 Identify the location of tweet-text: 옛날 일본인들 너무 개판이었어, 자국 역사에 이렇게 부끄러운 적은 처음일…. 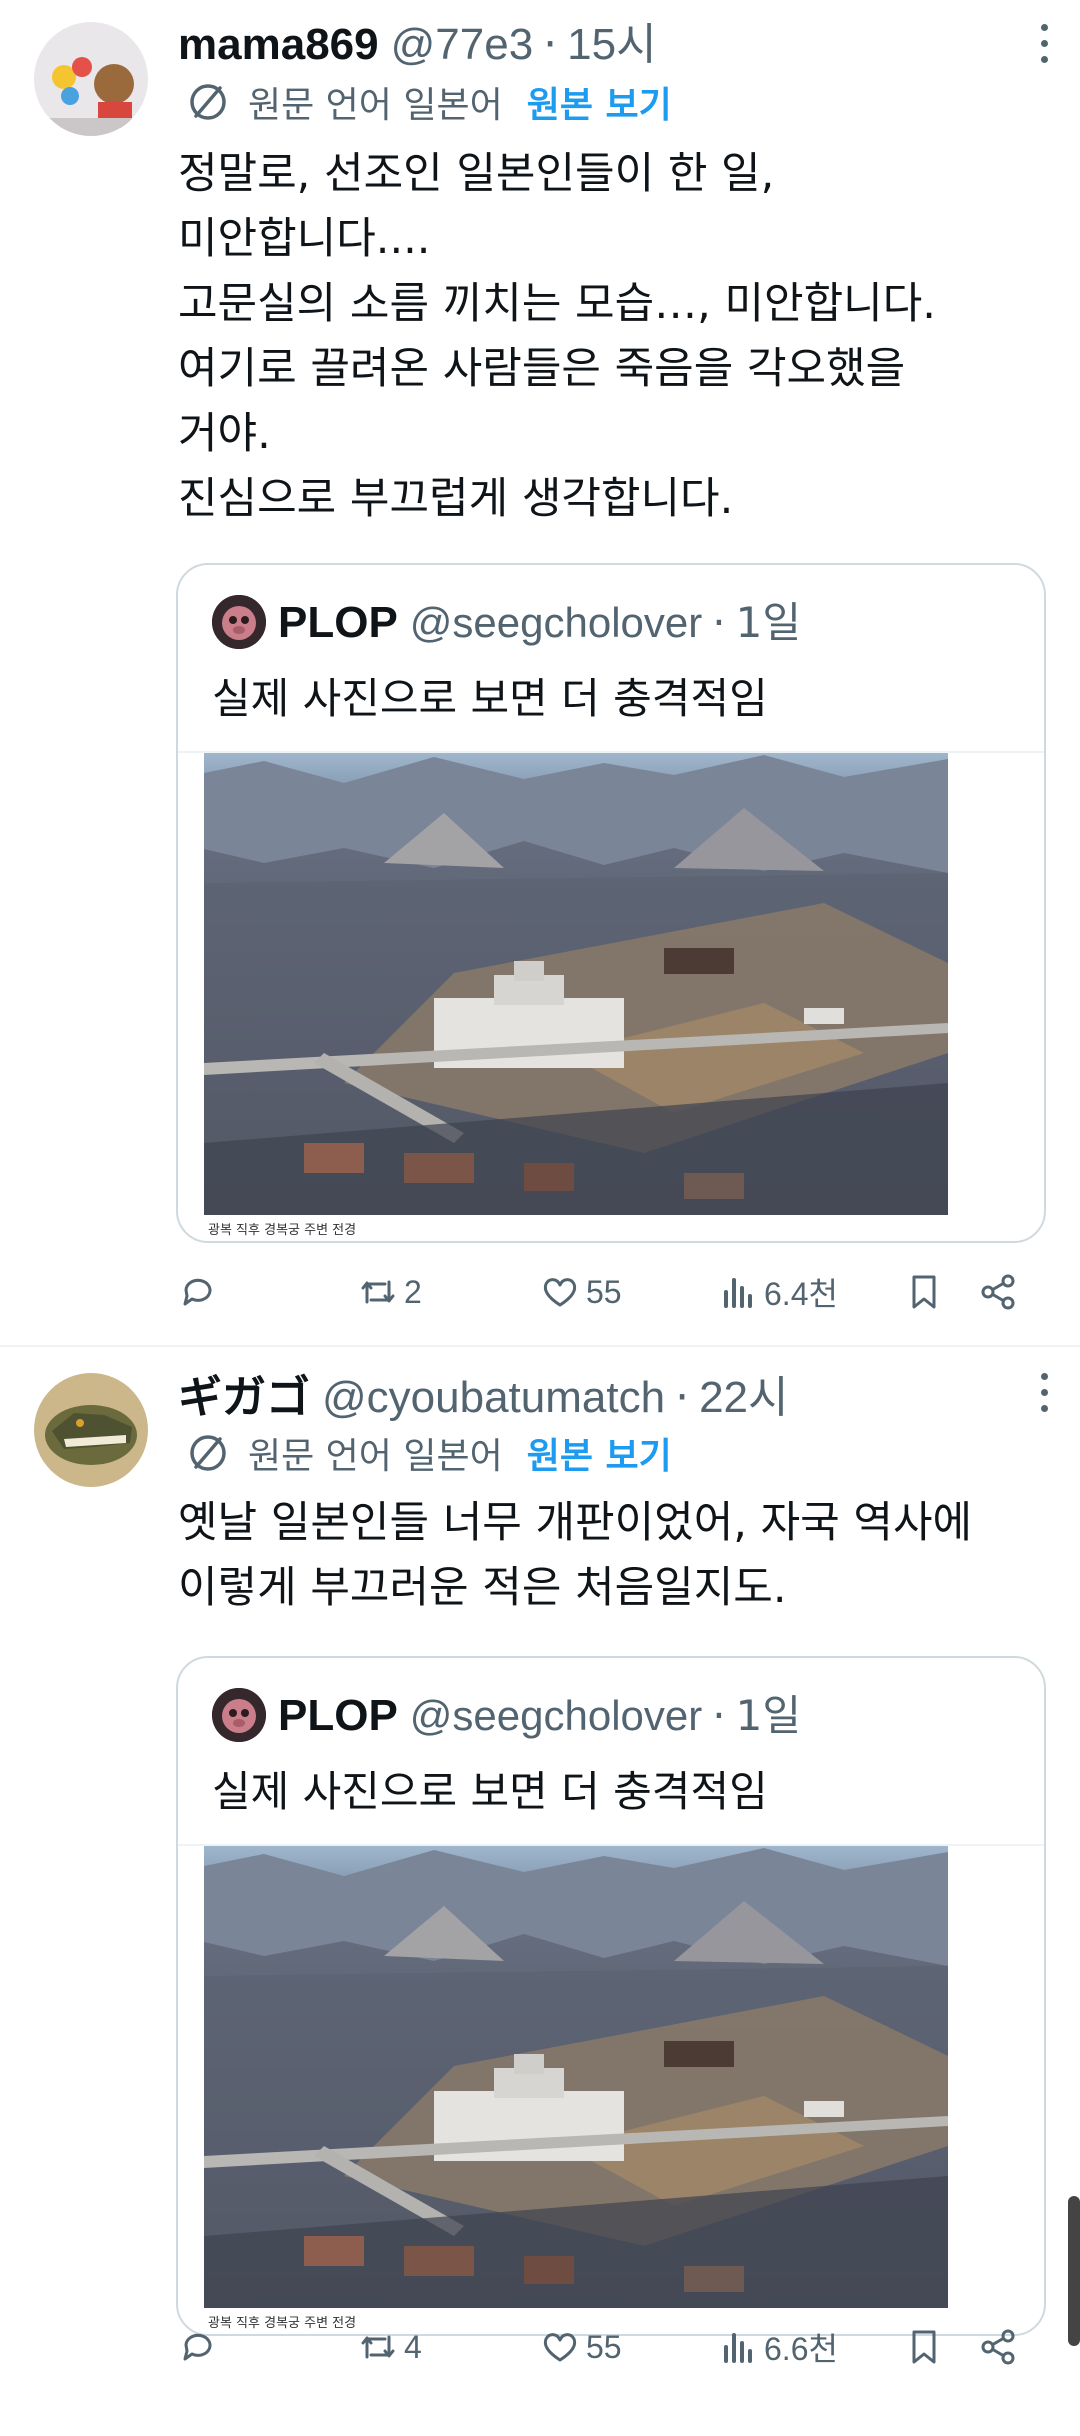
(608, 1556).